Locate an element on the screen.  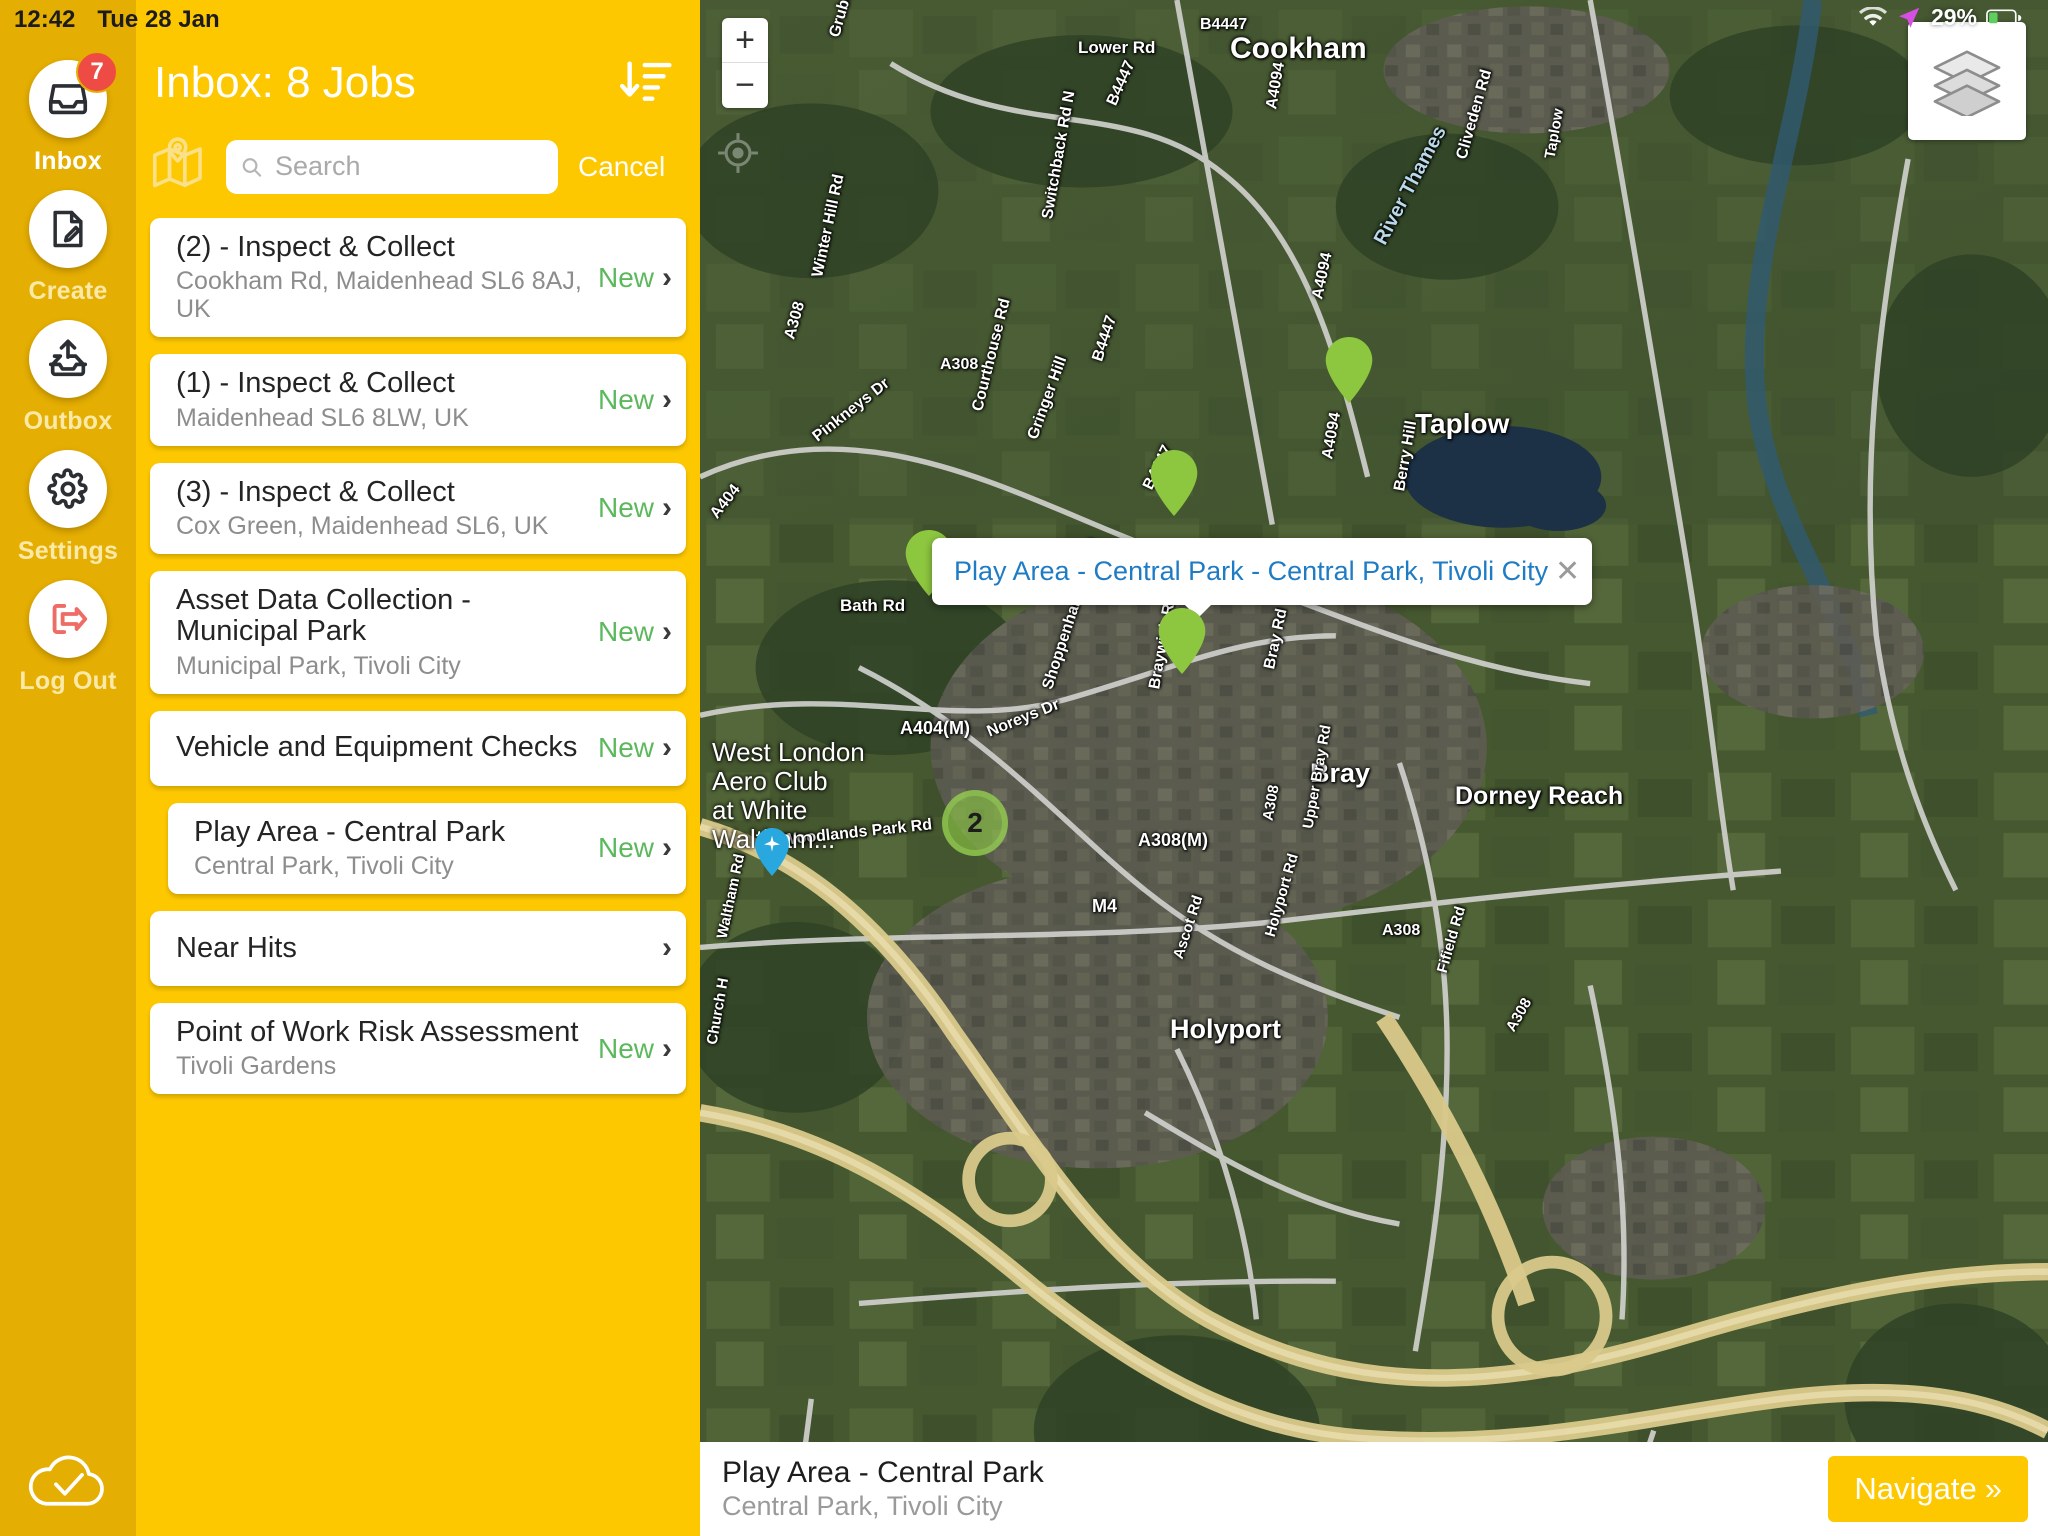
map-zoom-out-button: − is located at coordinates (745, 85).